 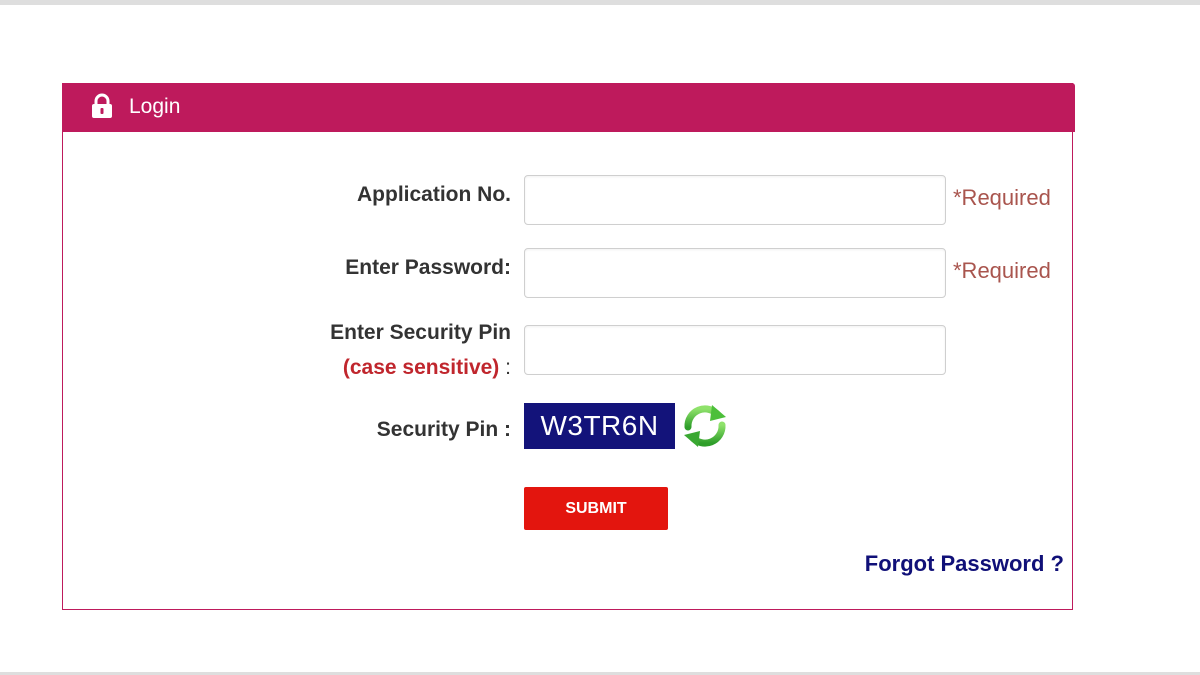 I want to click on submit-button: SUBMIT, so click(x=596, y=508).